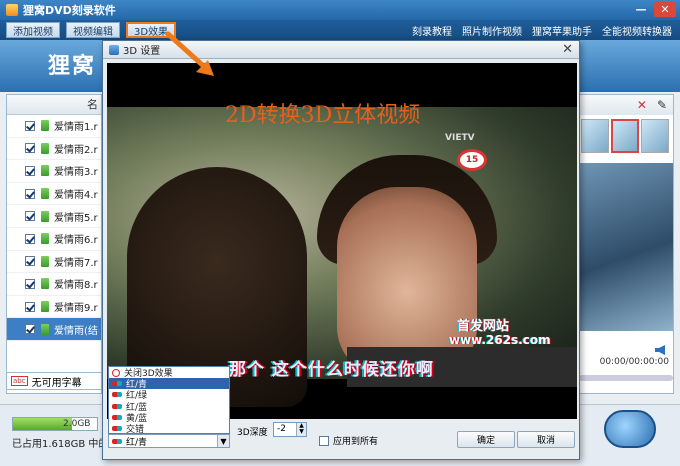 The height and width of the screenshot is (466, 680). What do you see at coordinates (117, 441) in the screenshot?
I see `red-cyan-glasses-icon` at bounding box center [117, 441].